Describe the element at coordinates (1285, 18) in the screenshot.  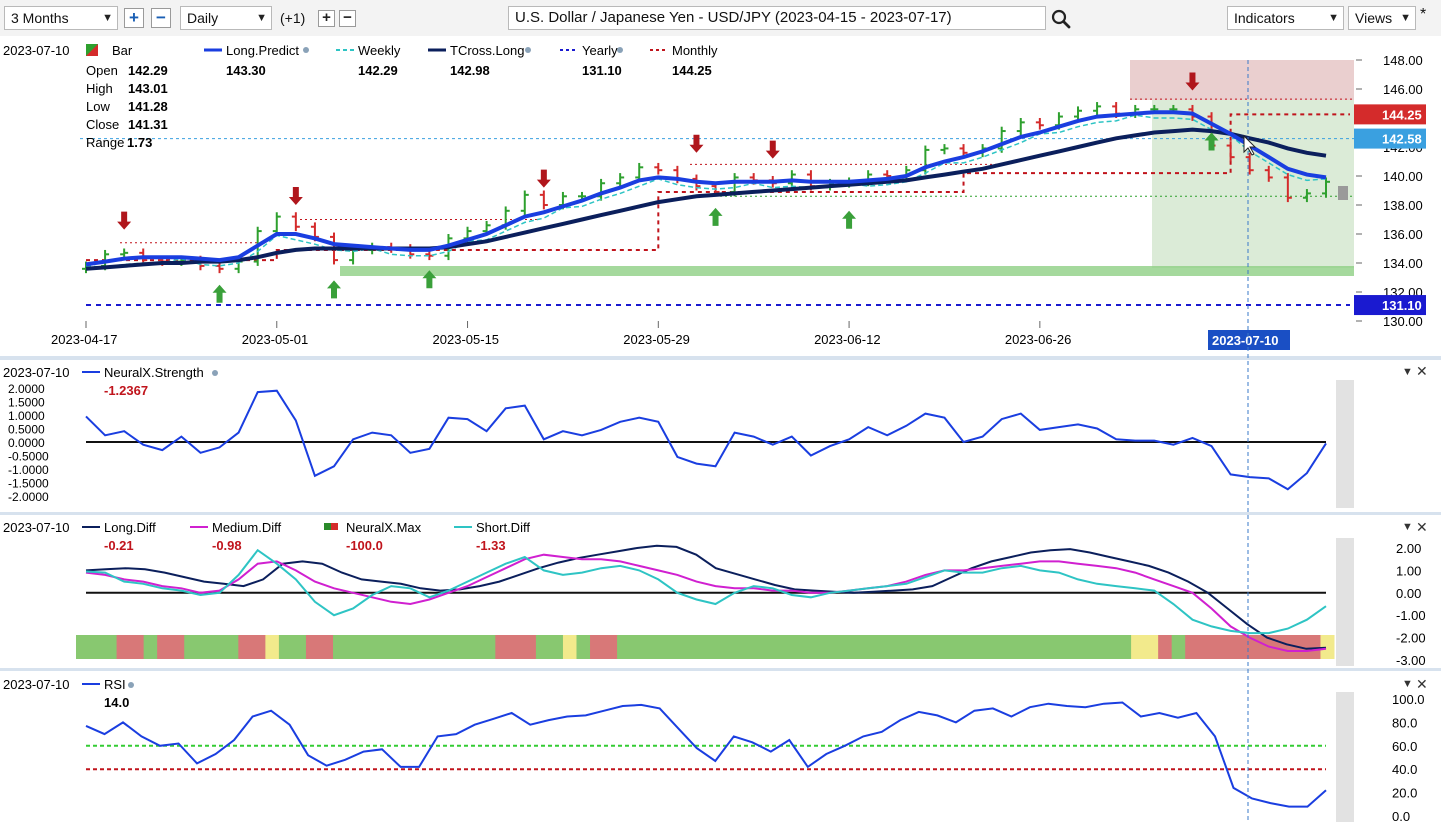
I see `indicators-dropdown: Indicators ▼` at that location.